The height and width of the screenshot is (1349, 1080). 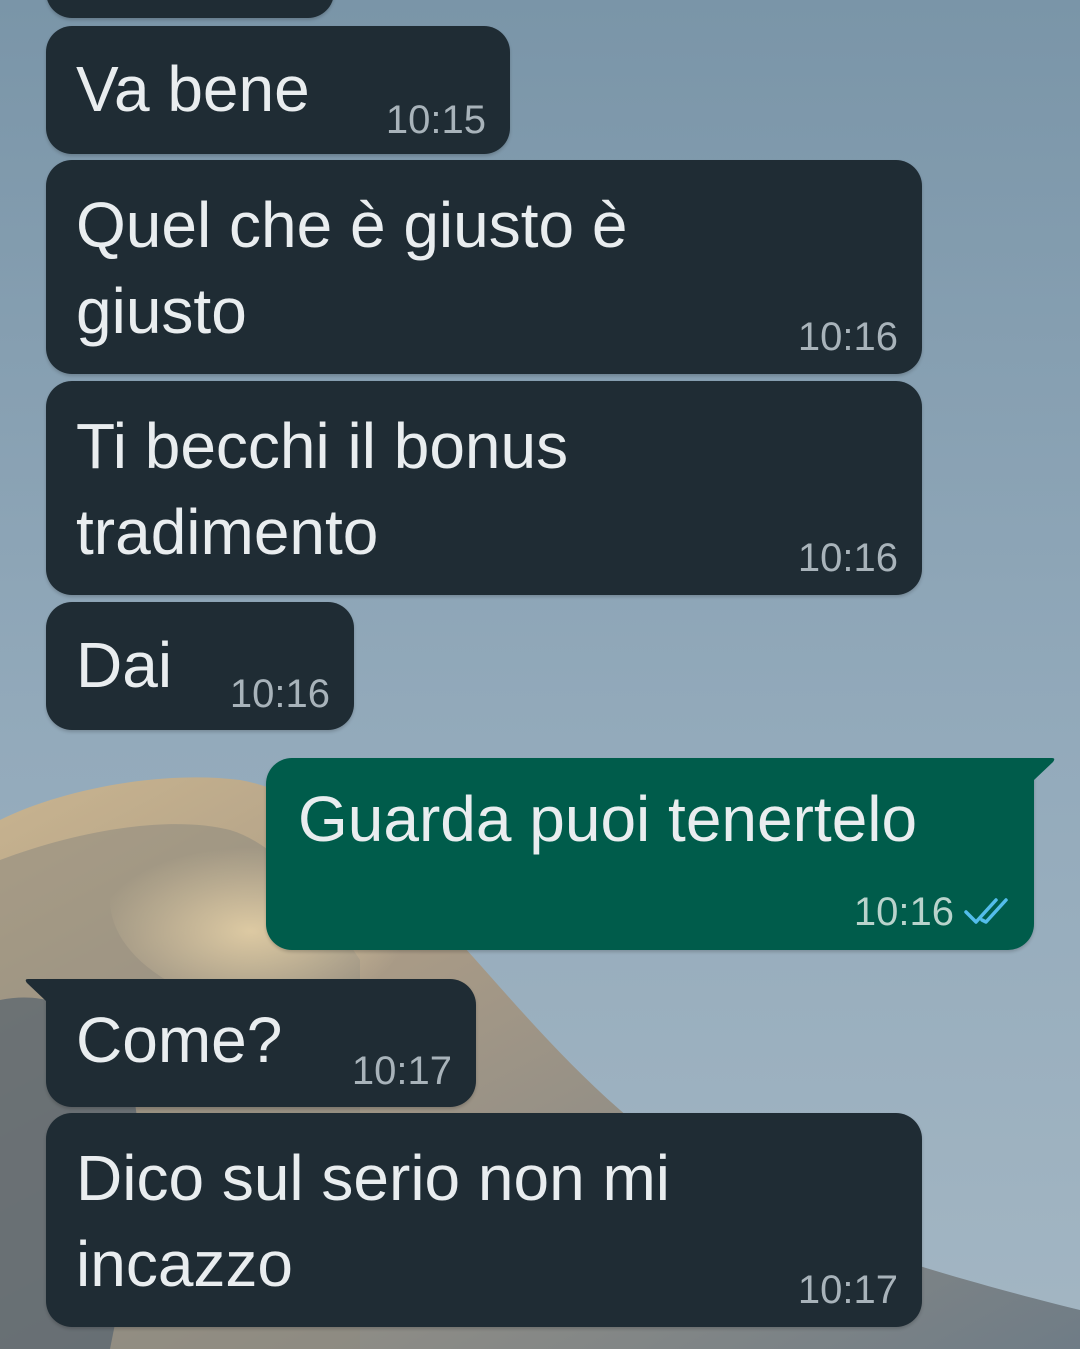 I want to click on message-text-line-2: giusto, so click(x=161, y=311).